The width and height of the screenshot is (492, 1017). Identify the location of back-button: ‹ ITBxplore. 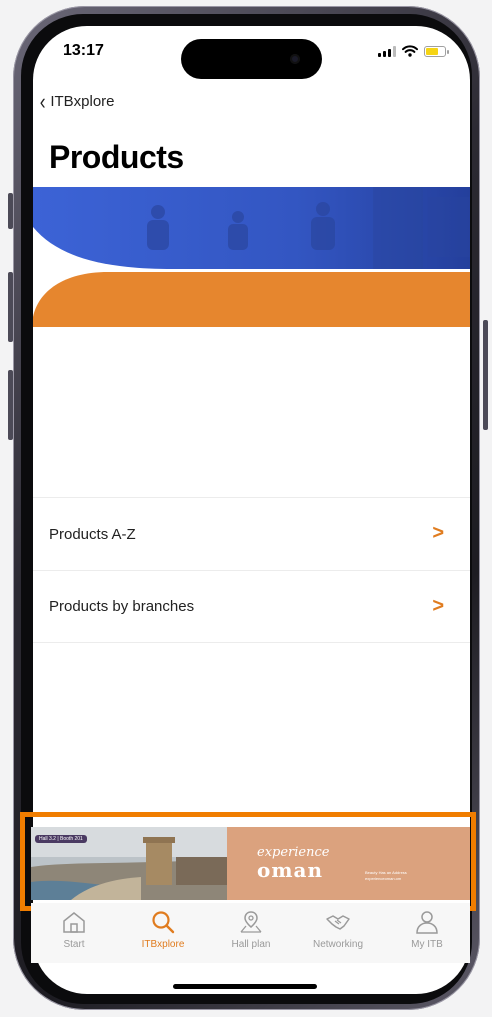
(77, 101).